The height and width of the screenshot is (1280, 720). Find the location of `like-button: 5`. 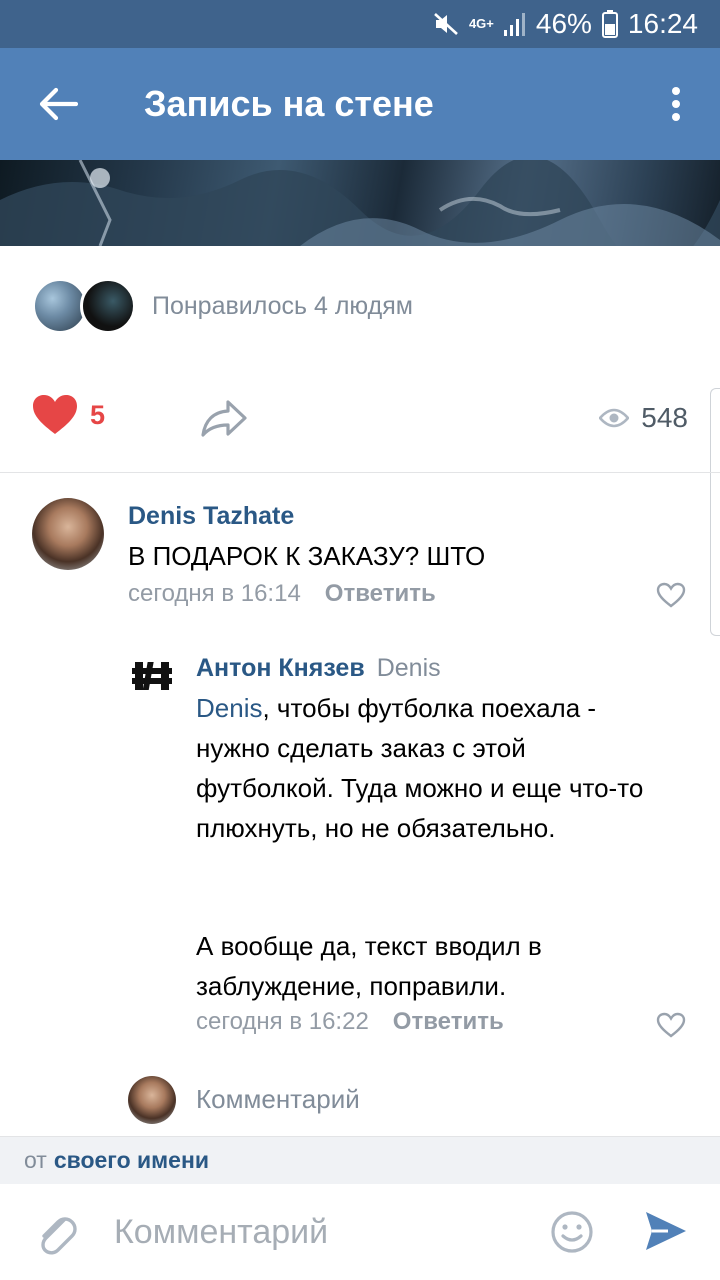

like-button: 5 is located at coordinates (68, 415).